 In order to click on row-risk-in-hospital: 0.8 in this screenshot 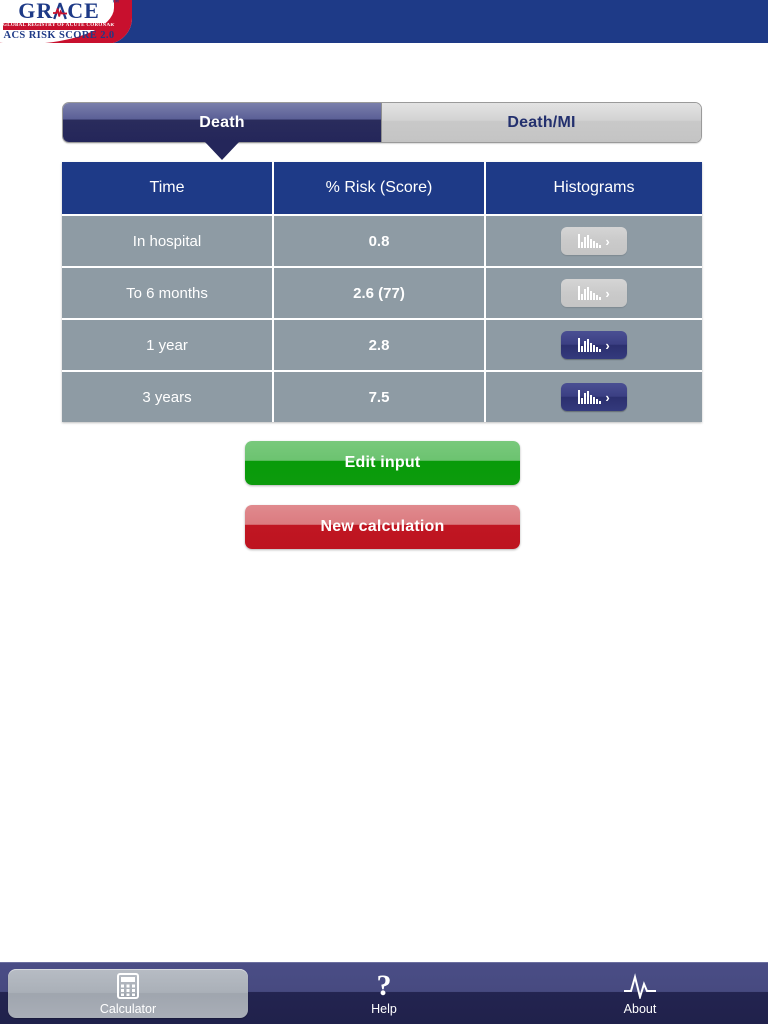, I will do `click(380, 240)`.